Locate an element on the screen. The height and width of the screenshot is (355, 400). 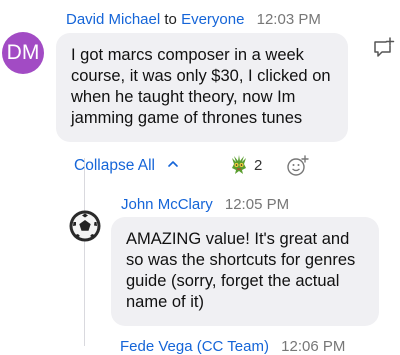
message-header: David Michael to Everyone 12:03 PM is located at coordinates (193, 19).